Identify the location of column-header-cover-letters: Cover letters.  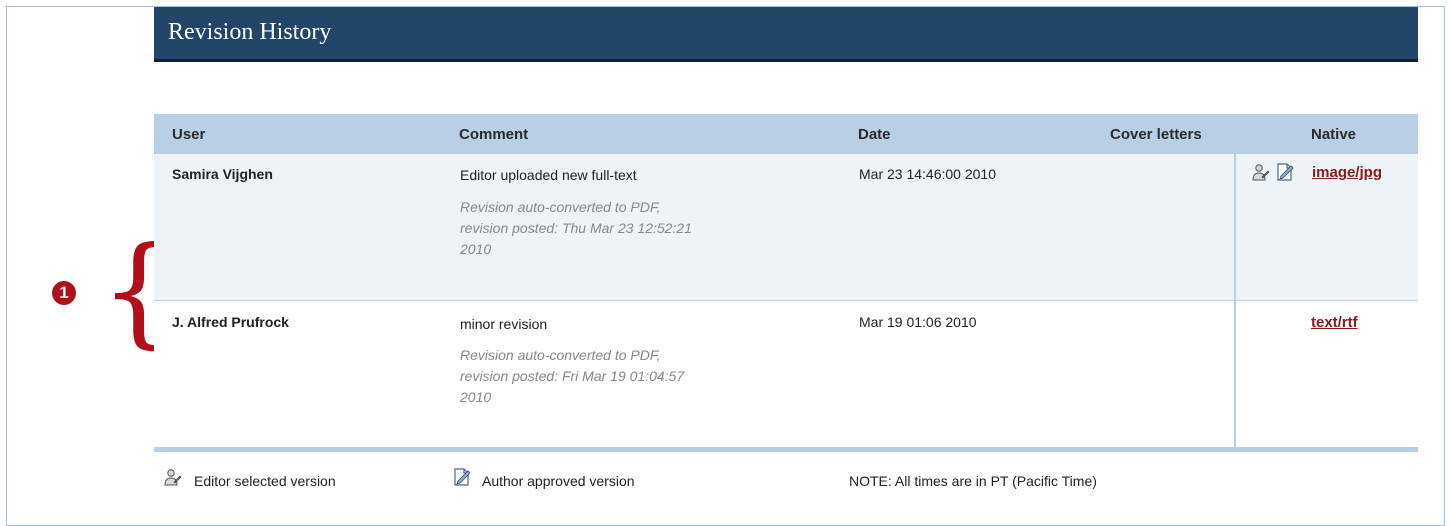
(1156, 134).